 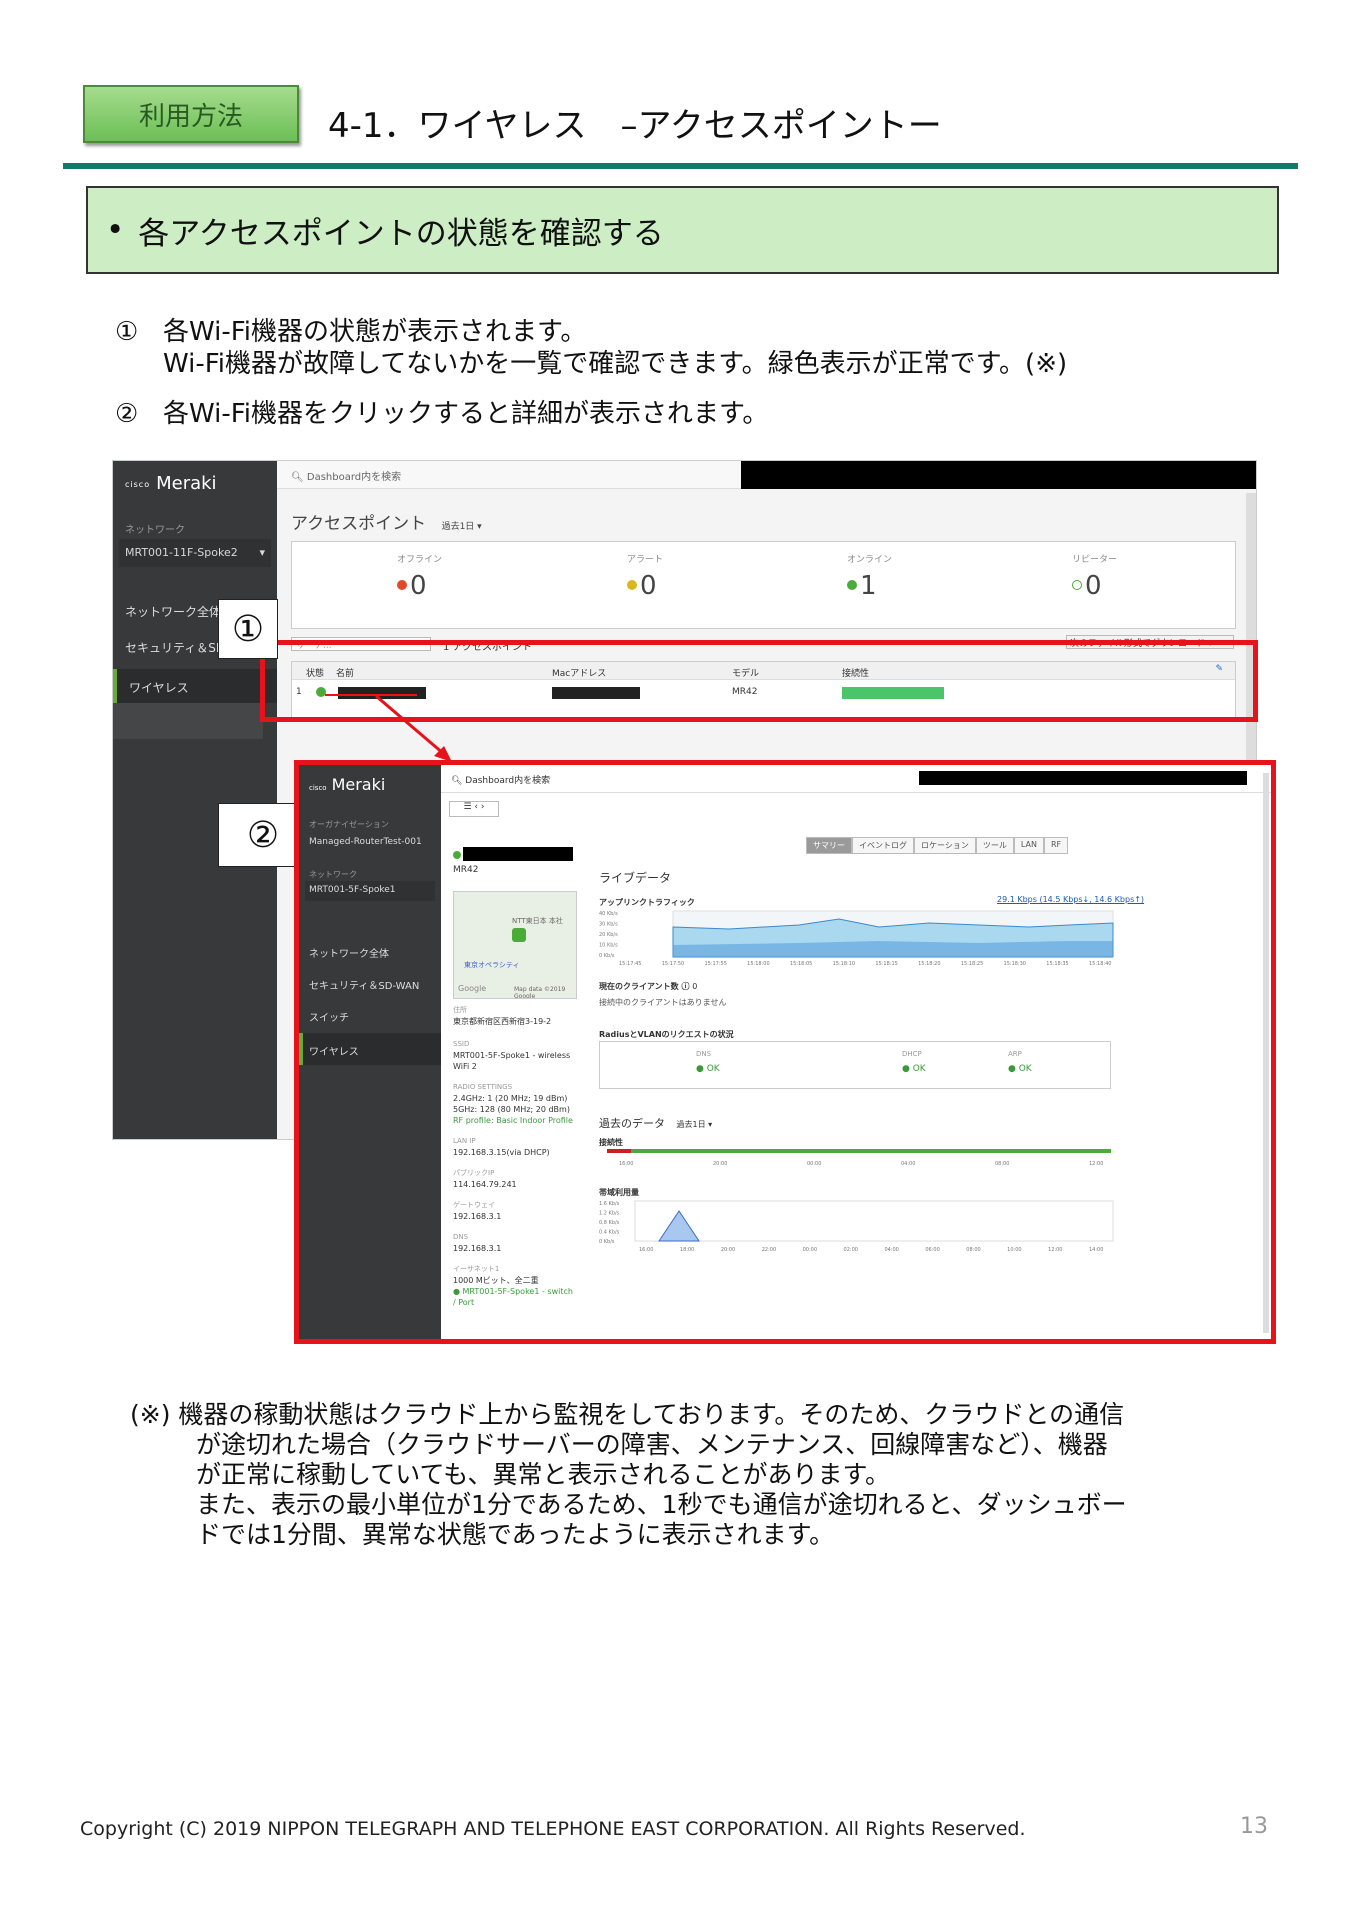 What do you see at coordinates (420, 578) in the screenshot?
I see `count-offline: オフライン 0` at bounding box center [420, 578].